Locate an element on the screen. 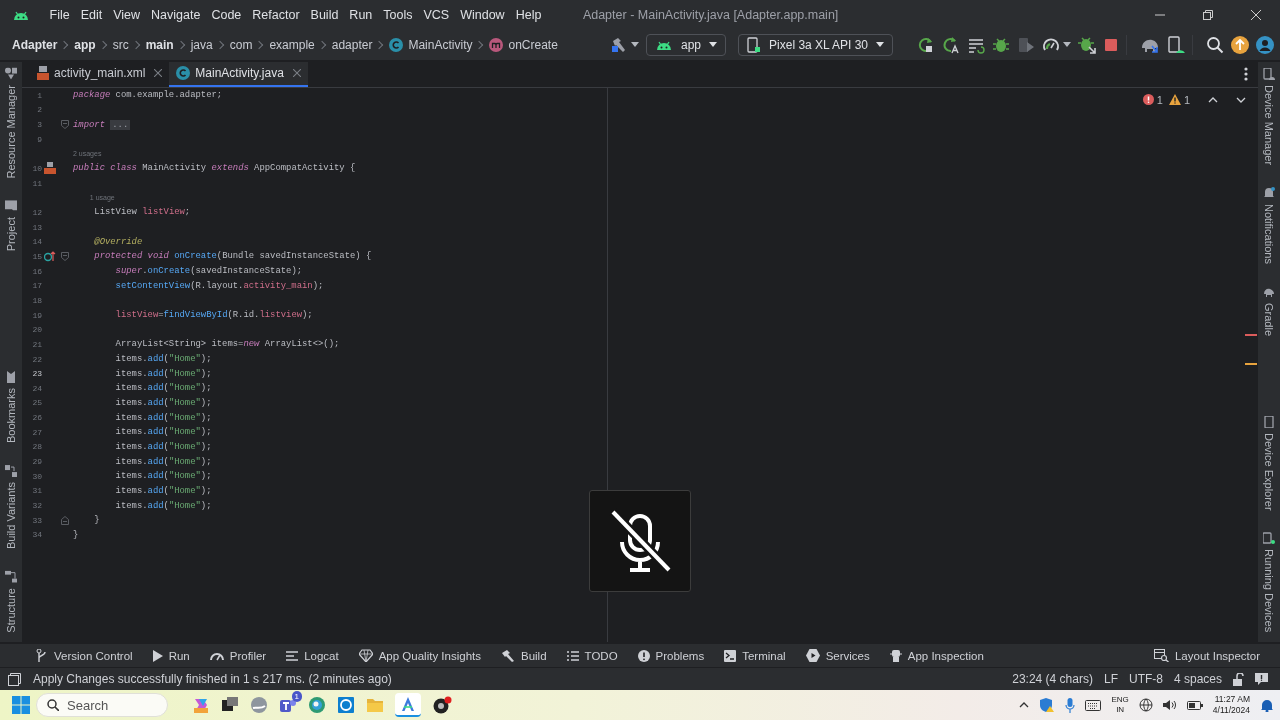 The image size is (1280, 720). menu-item: View is located at coordinates (126, 15).